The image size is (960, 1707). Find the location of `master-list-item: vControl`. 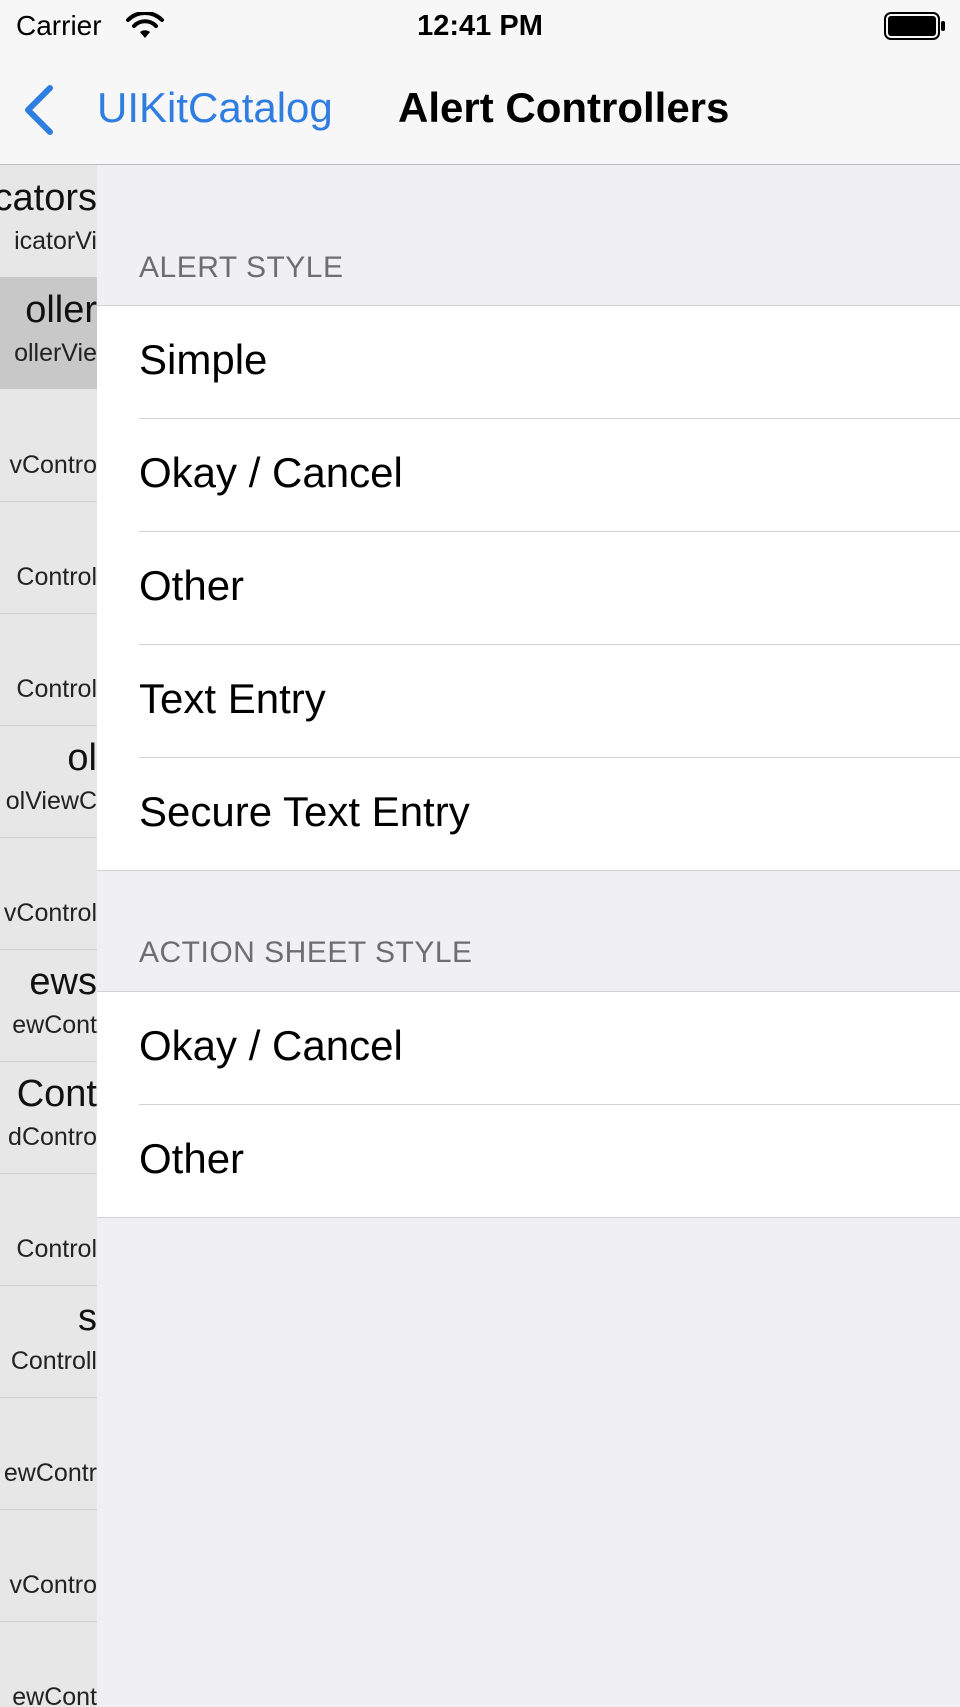

master-list-item: vControl is located at coordinates (48, 893).